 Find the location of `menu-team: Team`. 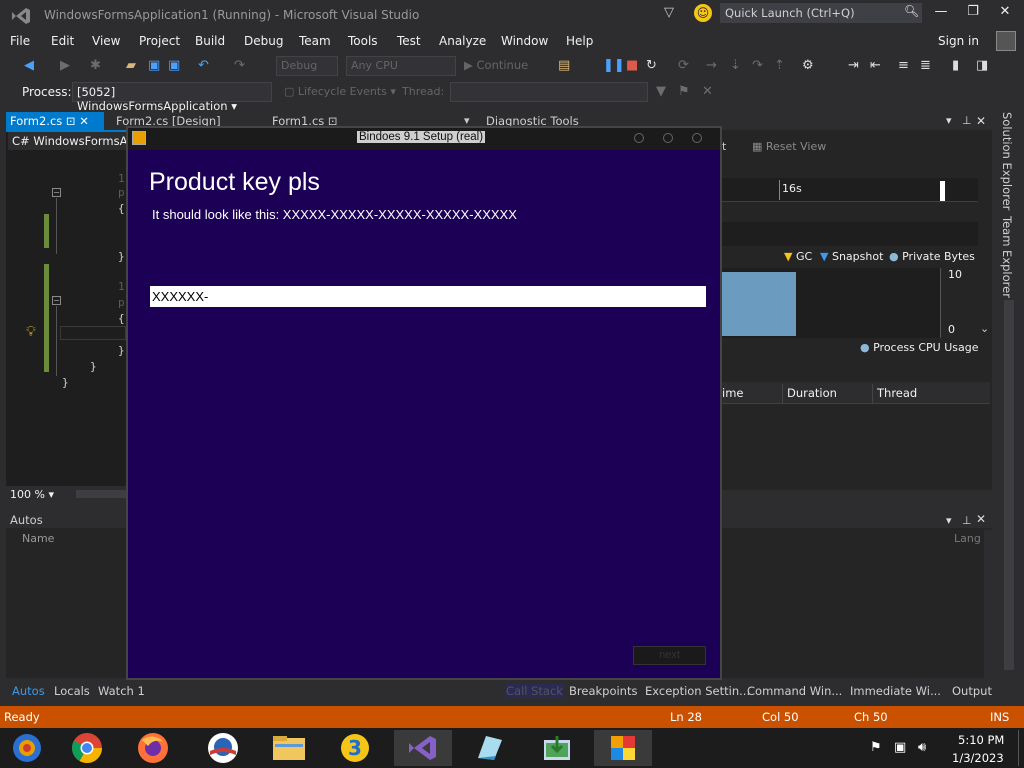

menu-team: Team is located at coordinates (315, 41).